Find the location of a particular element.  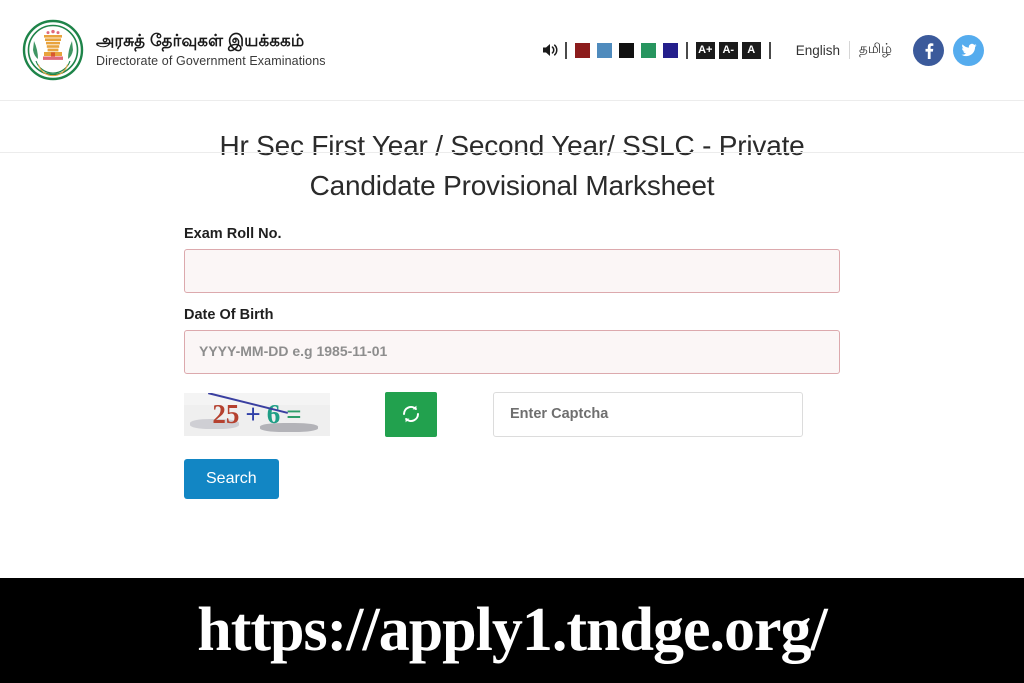

font-size-controls: A+ A- A is located at coordinates (728, 50).